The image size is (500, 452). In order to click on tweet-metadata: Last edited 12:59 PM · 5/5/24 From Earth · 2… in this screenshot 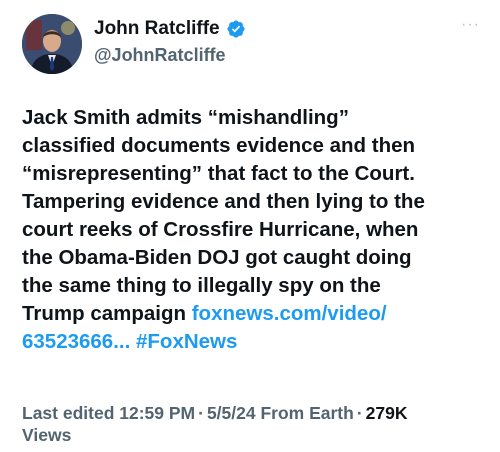, I will do `click(252, 424)`.